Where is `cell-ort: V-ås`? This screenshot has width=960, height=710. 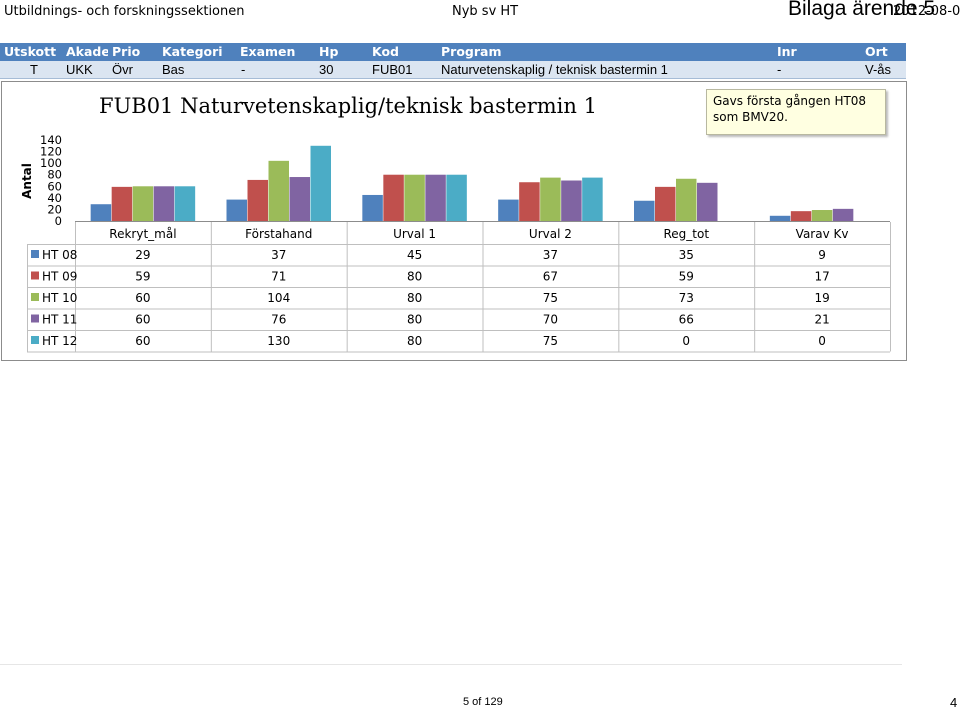
cell-ort: V-ås is located at coordinates (878, 69).